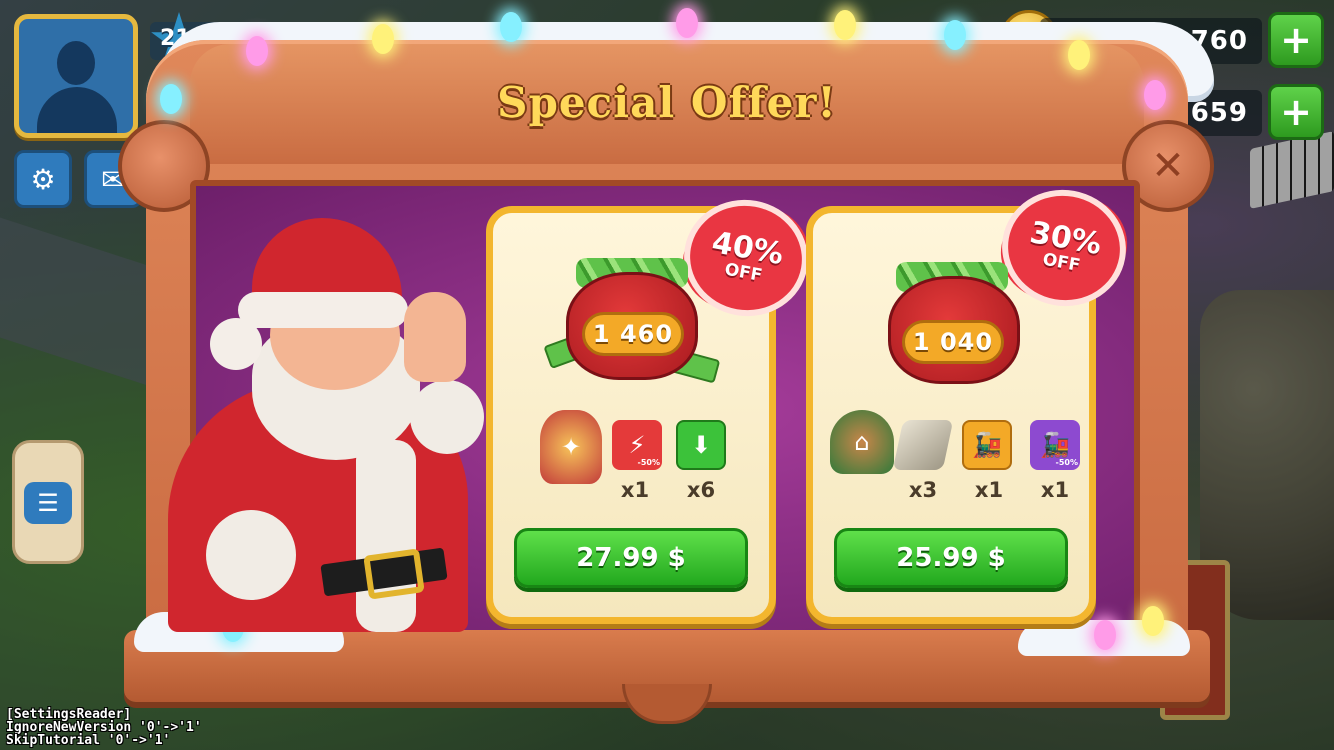 The image size is (1334, 750). I want to click on silver-bar-icon, so click(923, 445).